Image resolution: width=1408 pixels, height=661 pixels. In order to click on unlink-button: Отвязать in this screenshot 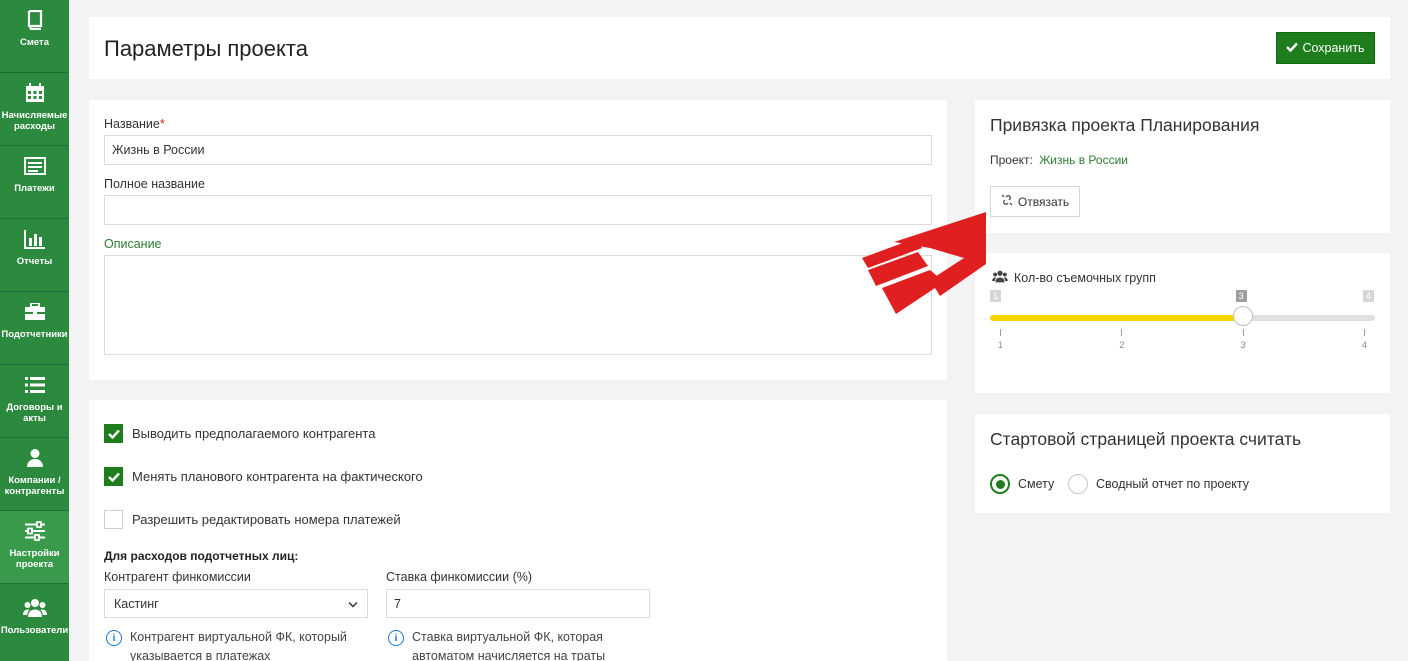, I will do `click(1035, 201)`.